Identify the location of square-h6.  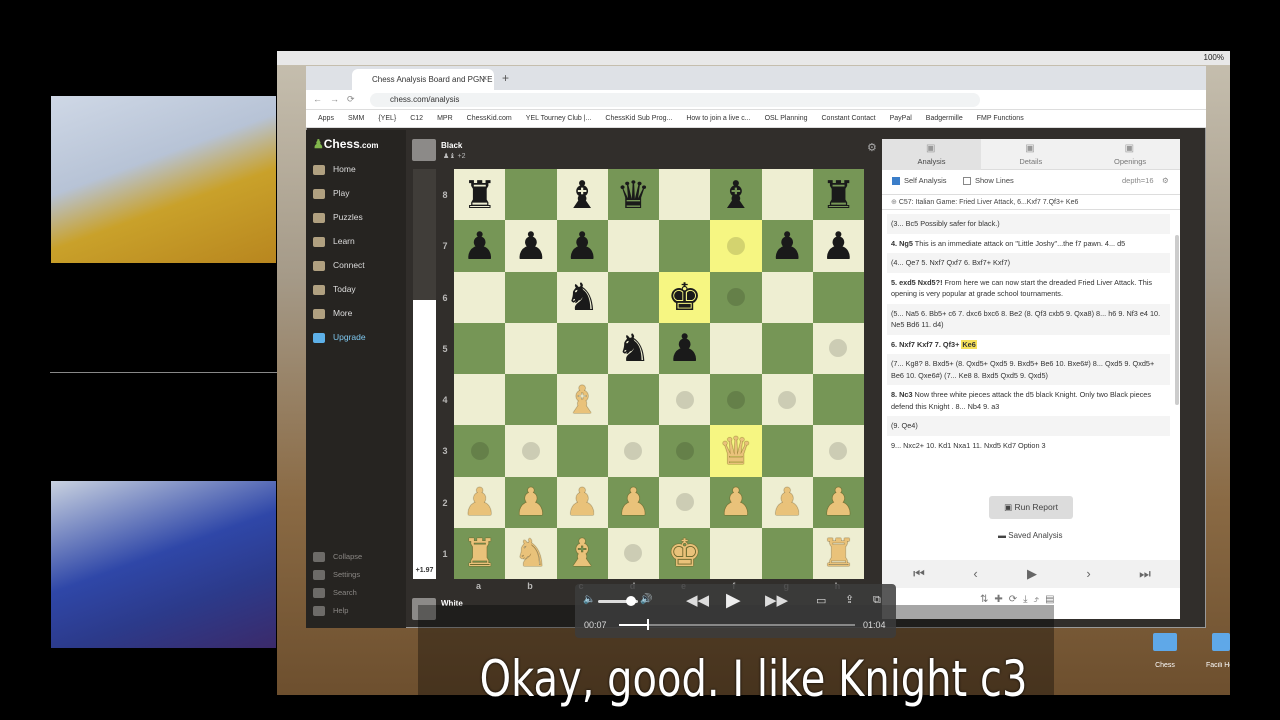
(838, 297).